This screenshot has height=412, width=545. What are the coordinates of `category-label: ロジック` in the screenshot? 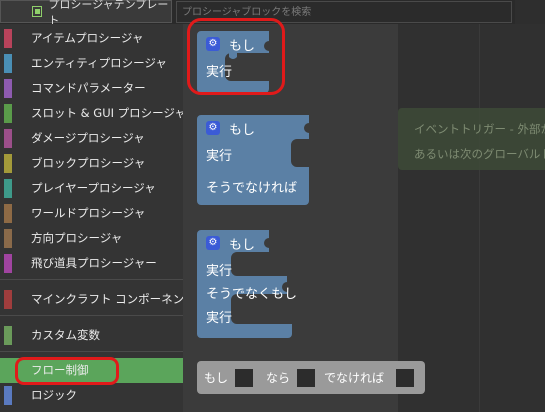 It's located at (54, 395).